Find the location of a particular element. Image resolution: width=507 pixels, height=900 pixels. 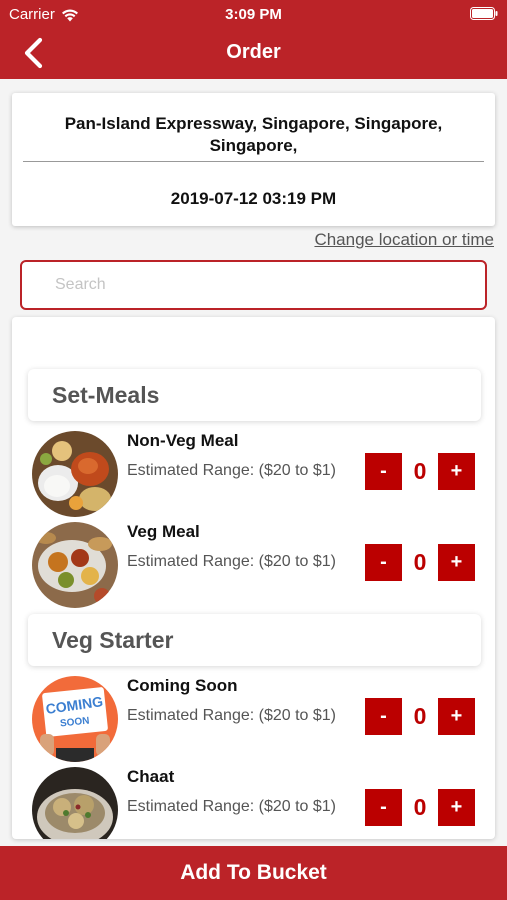

page-title: Order is located at coordinates (253, 52).